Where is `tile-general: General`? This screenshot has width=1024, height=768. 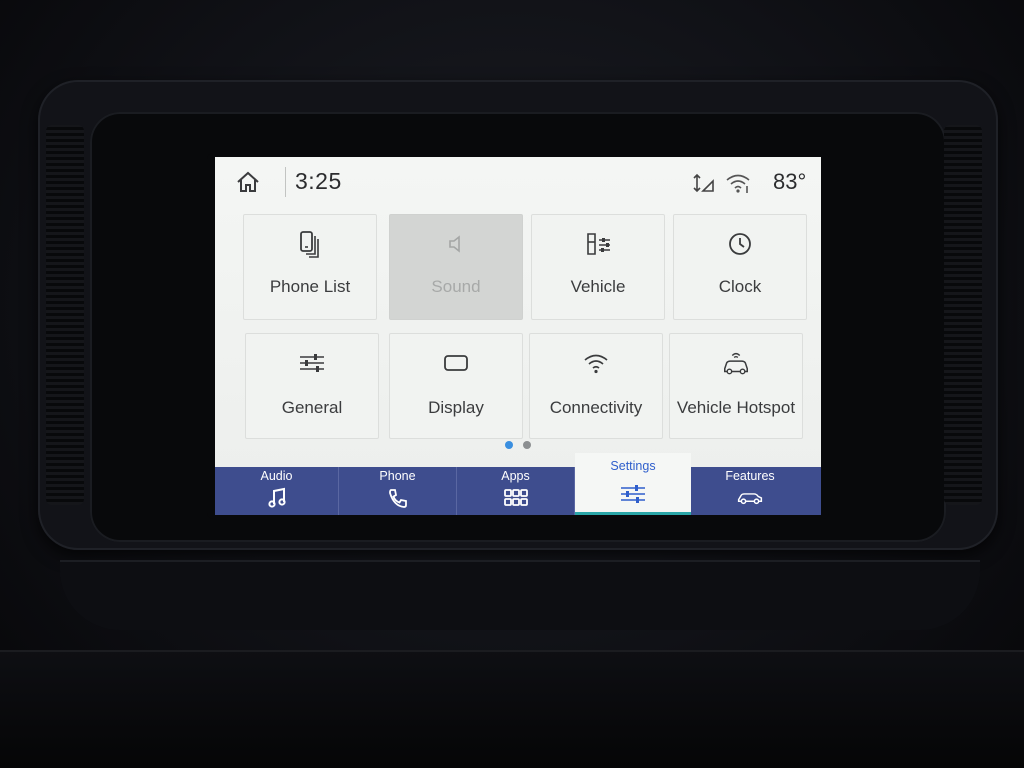 tile-general: General is located at coordinates (312, 386).